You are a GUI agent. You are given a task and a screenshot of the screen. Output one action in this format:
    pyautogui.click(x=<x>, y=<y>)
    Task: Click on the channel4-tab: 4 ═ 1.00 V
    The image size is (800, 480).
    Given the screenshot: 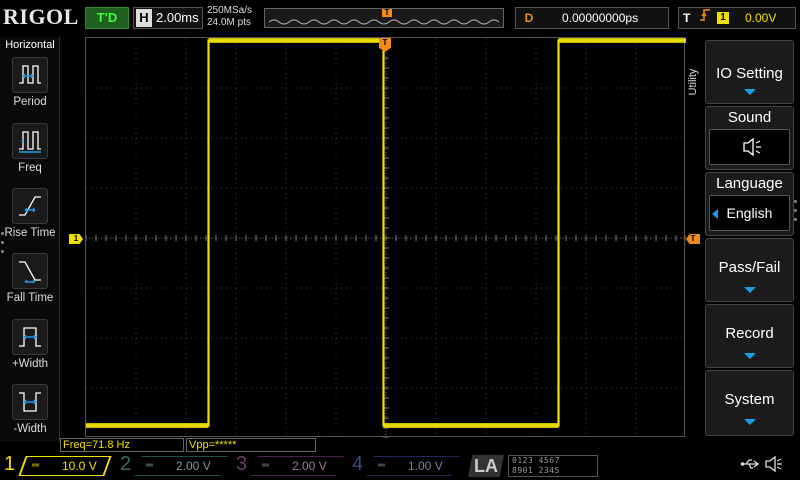 What is the action you would take?
    pyautogui.click(x=404, y=465)
    